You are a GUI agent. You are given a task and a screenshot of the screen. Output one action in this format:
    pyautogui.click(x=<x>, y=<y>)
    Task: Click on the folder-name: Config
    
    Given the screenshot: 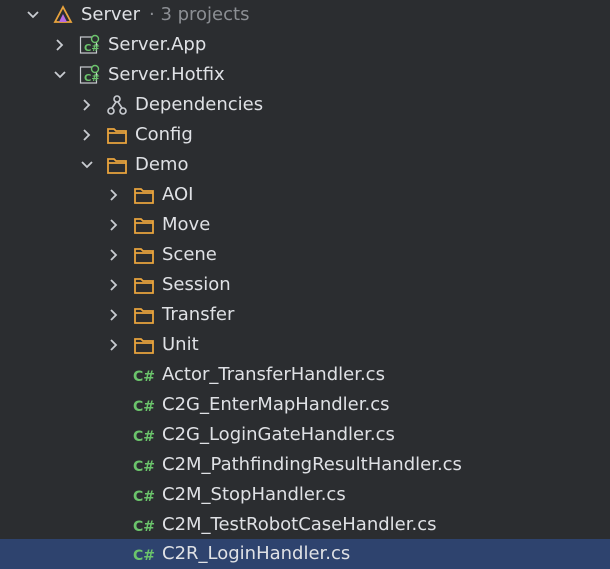 What is the action you would take?
    pyautogui.click(x=164, y=134)
    